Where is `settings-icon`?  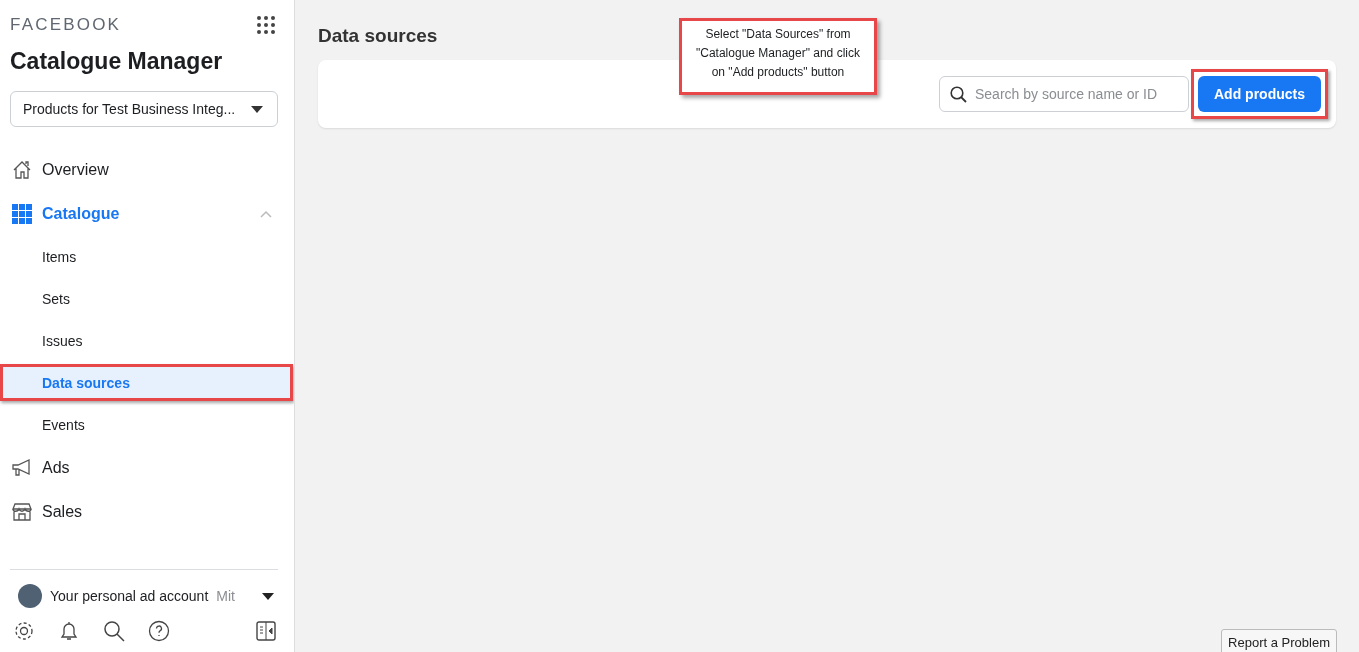
settings-icon is located at coordinates (24, 631).